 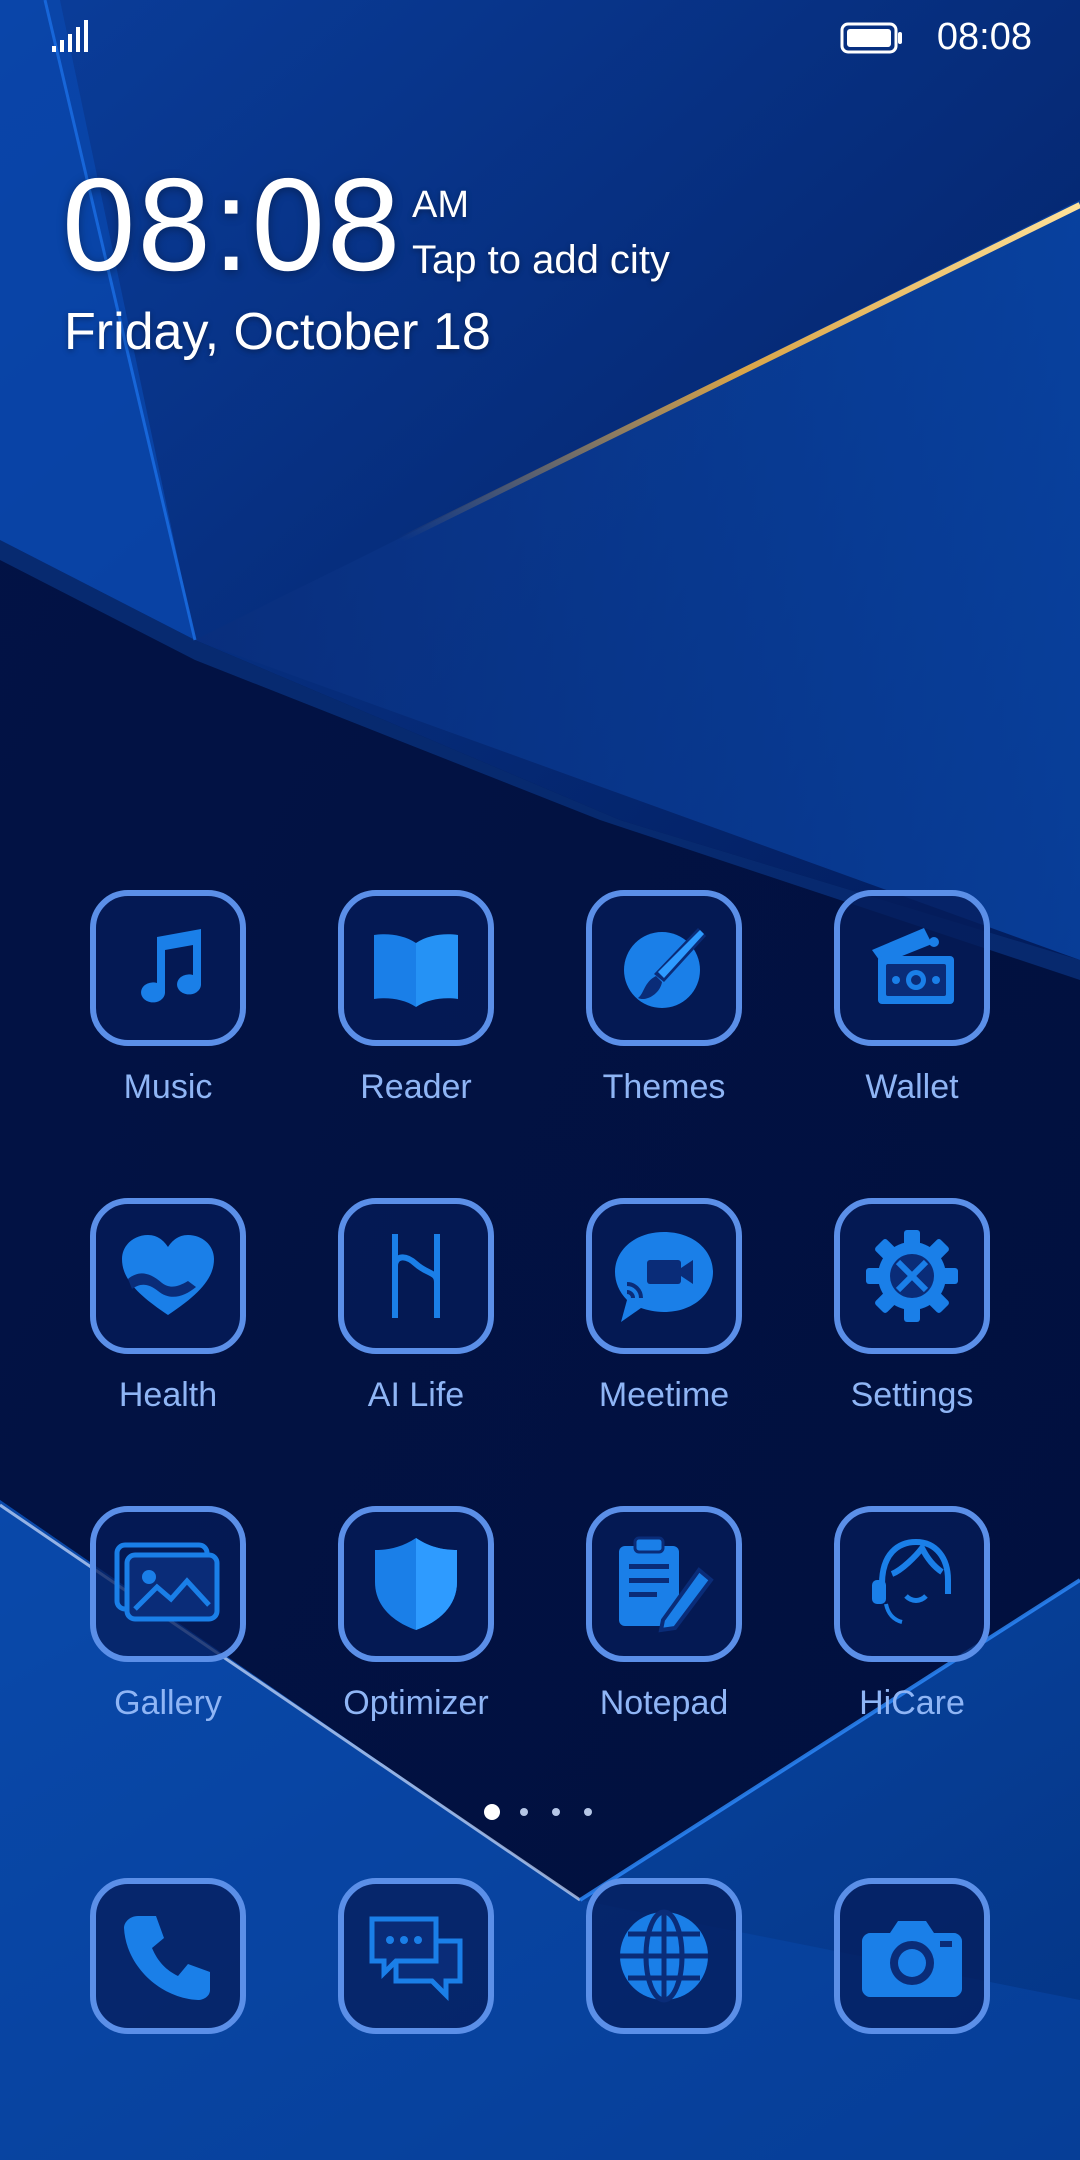 What do you see at coordinates (664, 1395) in the screenshot?
I see `app-label: Meetime` at bounding box center [664, 1395].